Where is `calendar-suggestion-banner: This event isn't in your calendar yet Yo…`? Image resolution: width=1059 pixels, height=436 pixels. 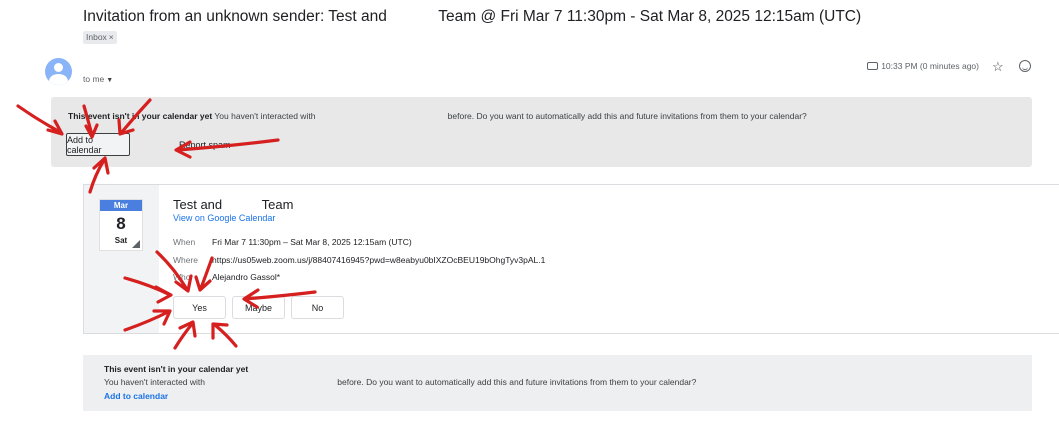 calendar-suggestion-banner: This event isn't in your calendar yet Yo… is located at coordinates (557, 383).